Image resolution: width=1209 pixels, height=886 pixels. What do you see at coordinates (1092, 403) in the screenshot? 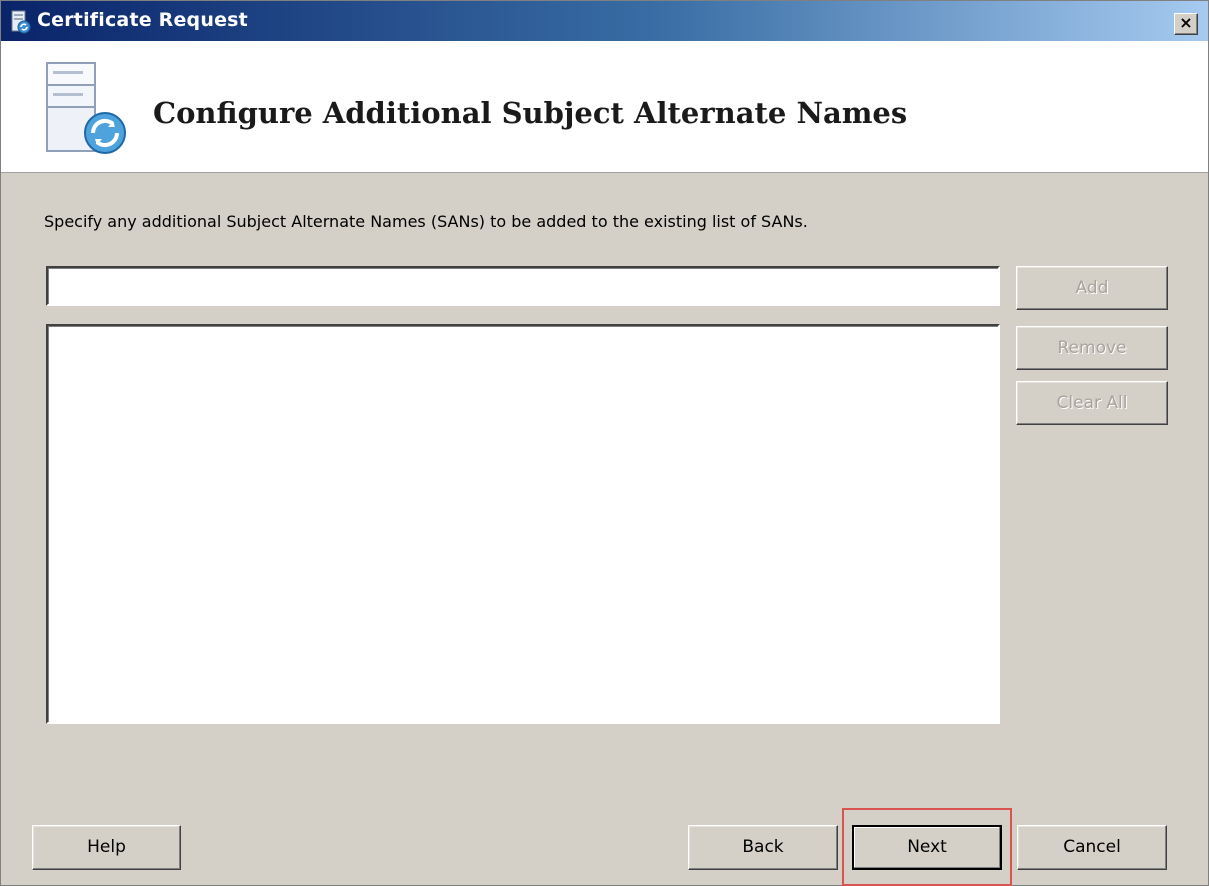
I see `clear-all-button: Clear All` at bounding box center [1092, 403].